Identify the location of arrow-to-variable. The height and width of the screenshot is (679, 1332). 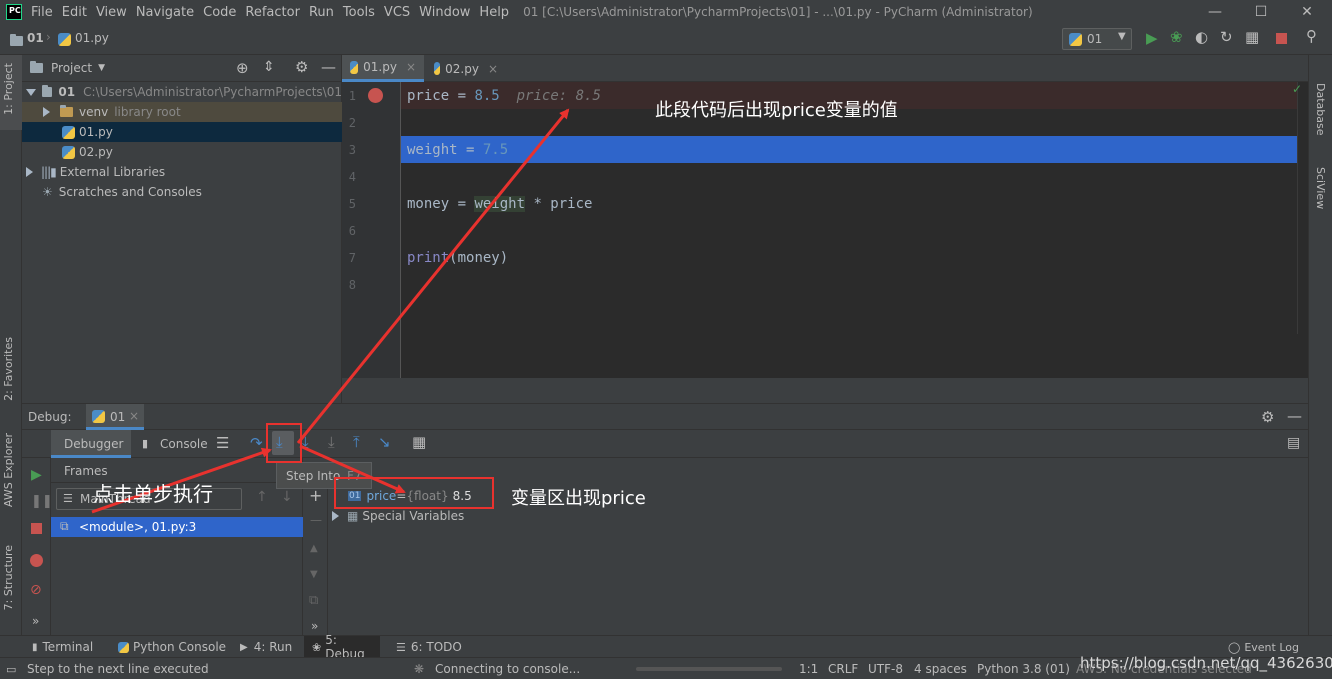
(352, 469).